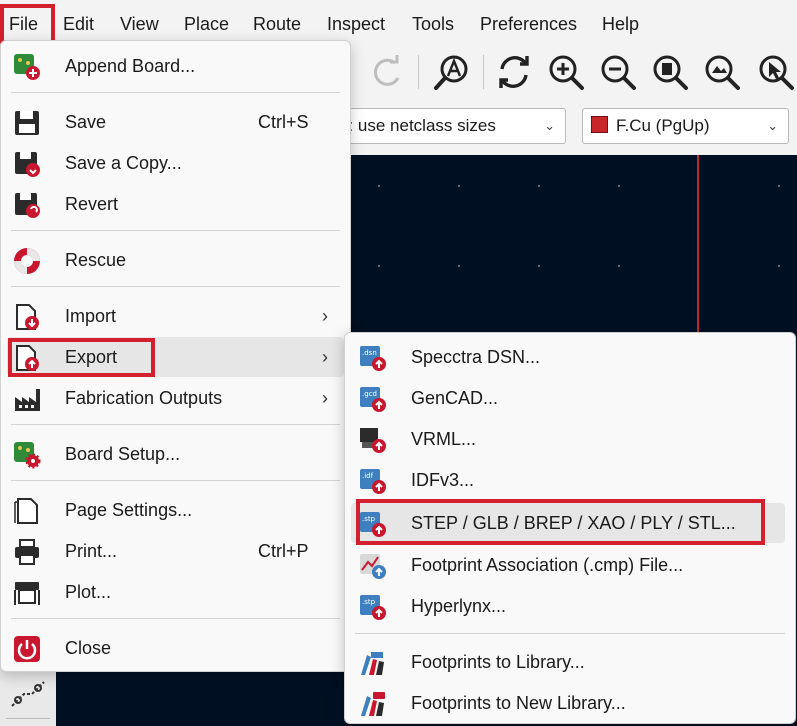 The width and height of the screenshot is (797, 726). I want to click on rescue-icon, so click(27, 261).